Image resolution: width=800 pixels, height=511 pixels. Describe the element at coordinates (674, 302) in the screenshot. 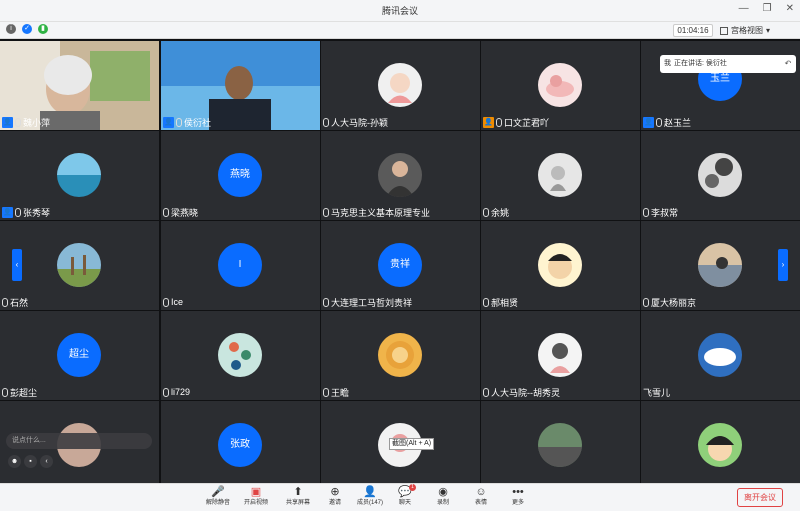

I see `participant-name: 厦大杨丽京` at that location.